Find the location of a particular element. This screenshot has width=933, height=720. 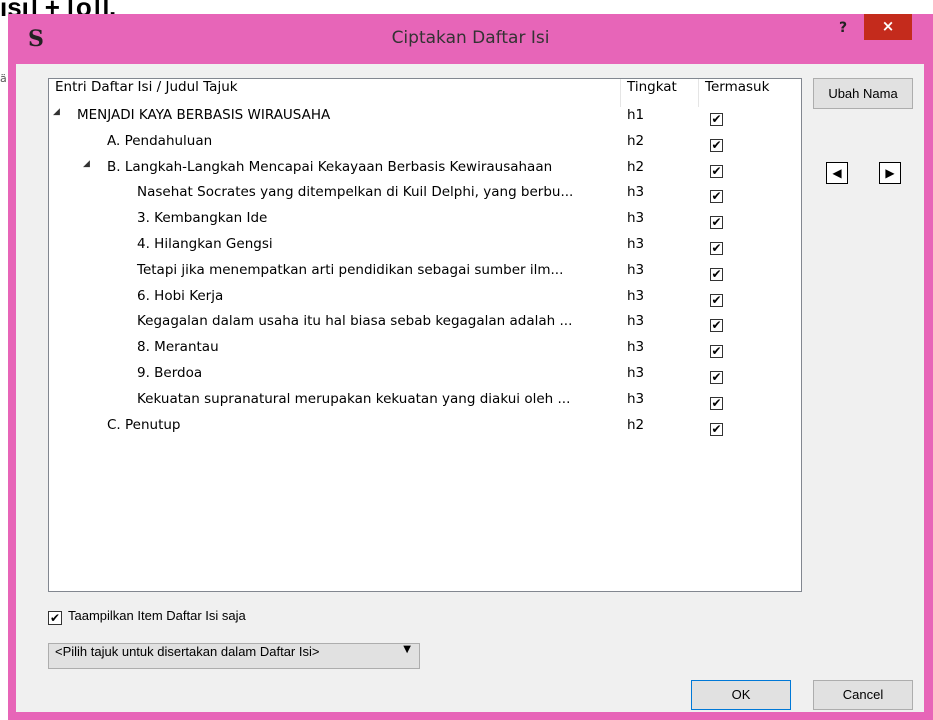

chevron-down-icon: ▼ is located at coordinates (407, 649).